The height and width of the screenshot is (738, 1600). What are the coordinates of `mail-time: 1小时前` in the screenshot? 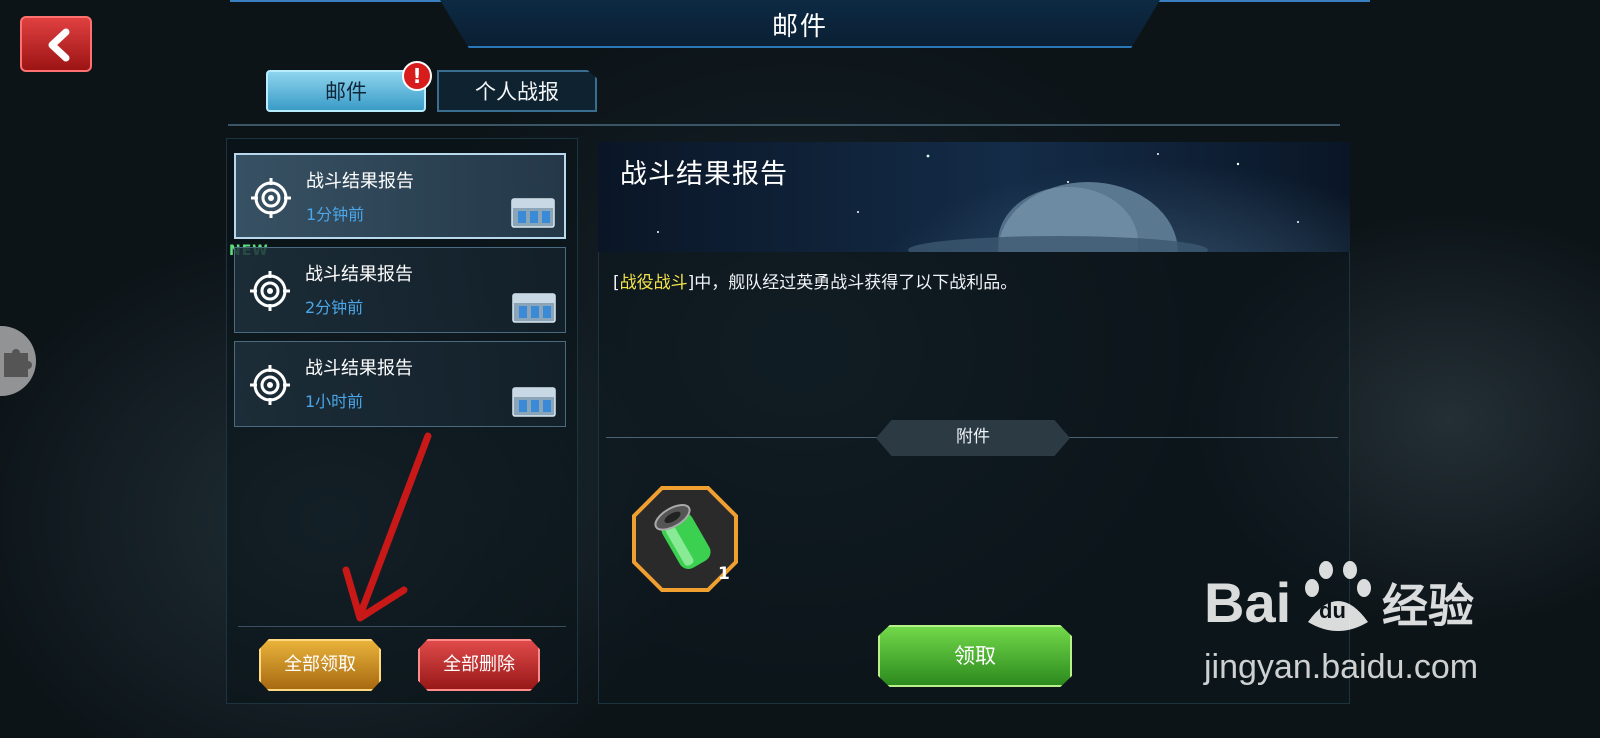 It's located at (334, 401).